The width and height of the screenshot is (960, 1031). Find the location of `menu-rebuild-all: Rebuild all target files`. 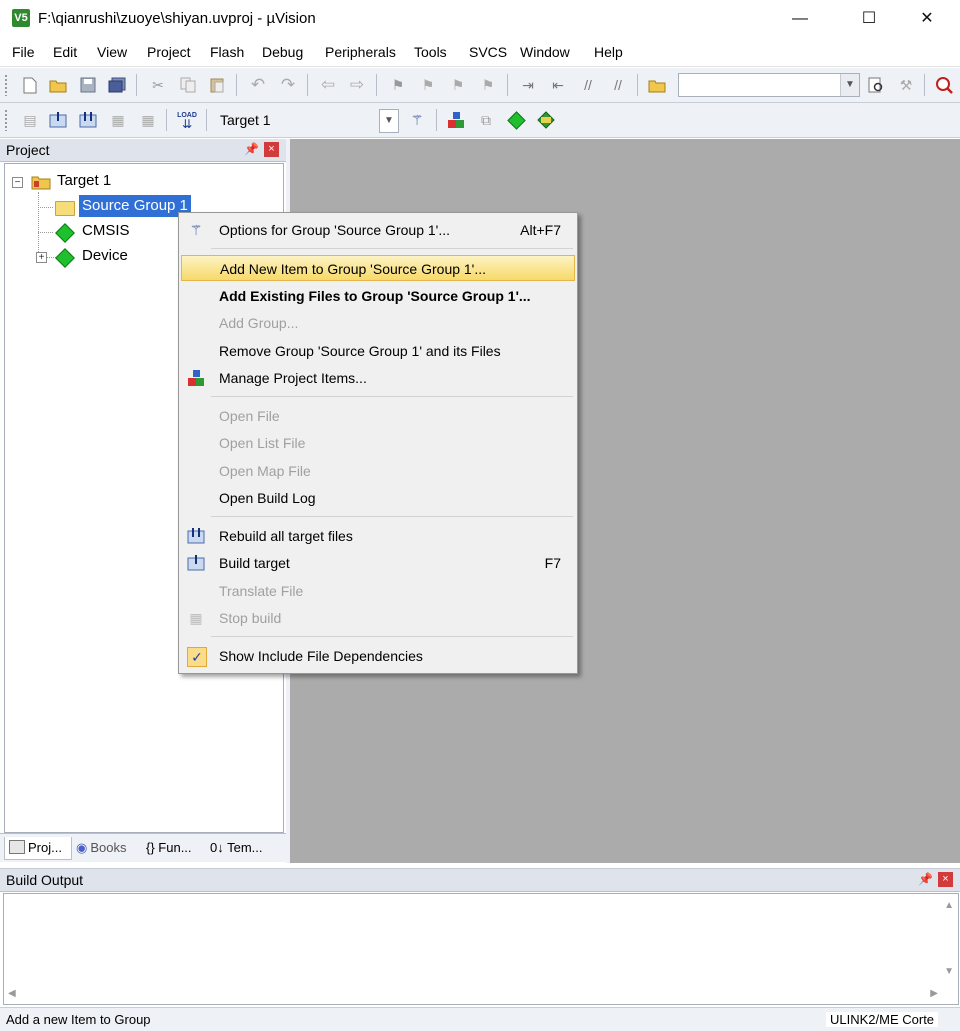

menu-rebuild-all: Rebuild all target files is located at coordinates (378, 536).